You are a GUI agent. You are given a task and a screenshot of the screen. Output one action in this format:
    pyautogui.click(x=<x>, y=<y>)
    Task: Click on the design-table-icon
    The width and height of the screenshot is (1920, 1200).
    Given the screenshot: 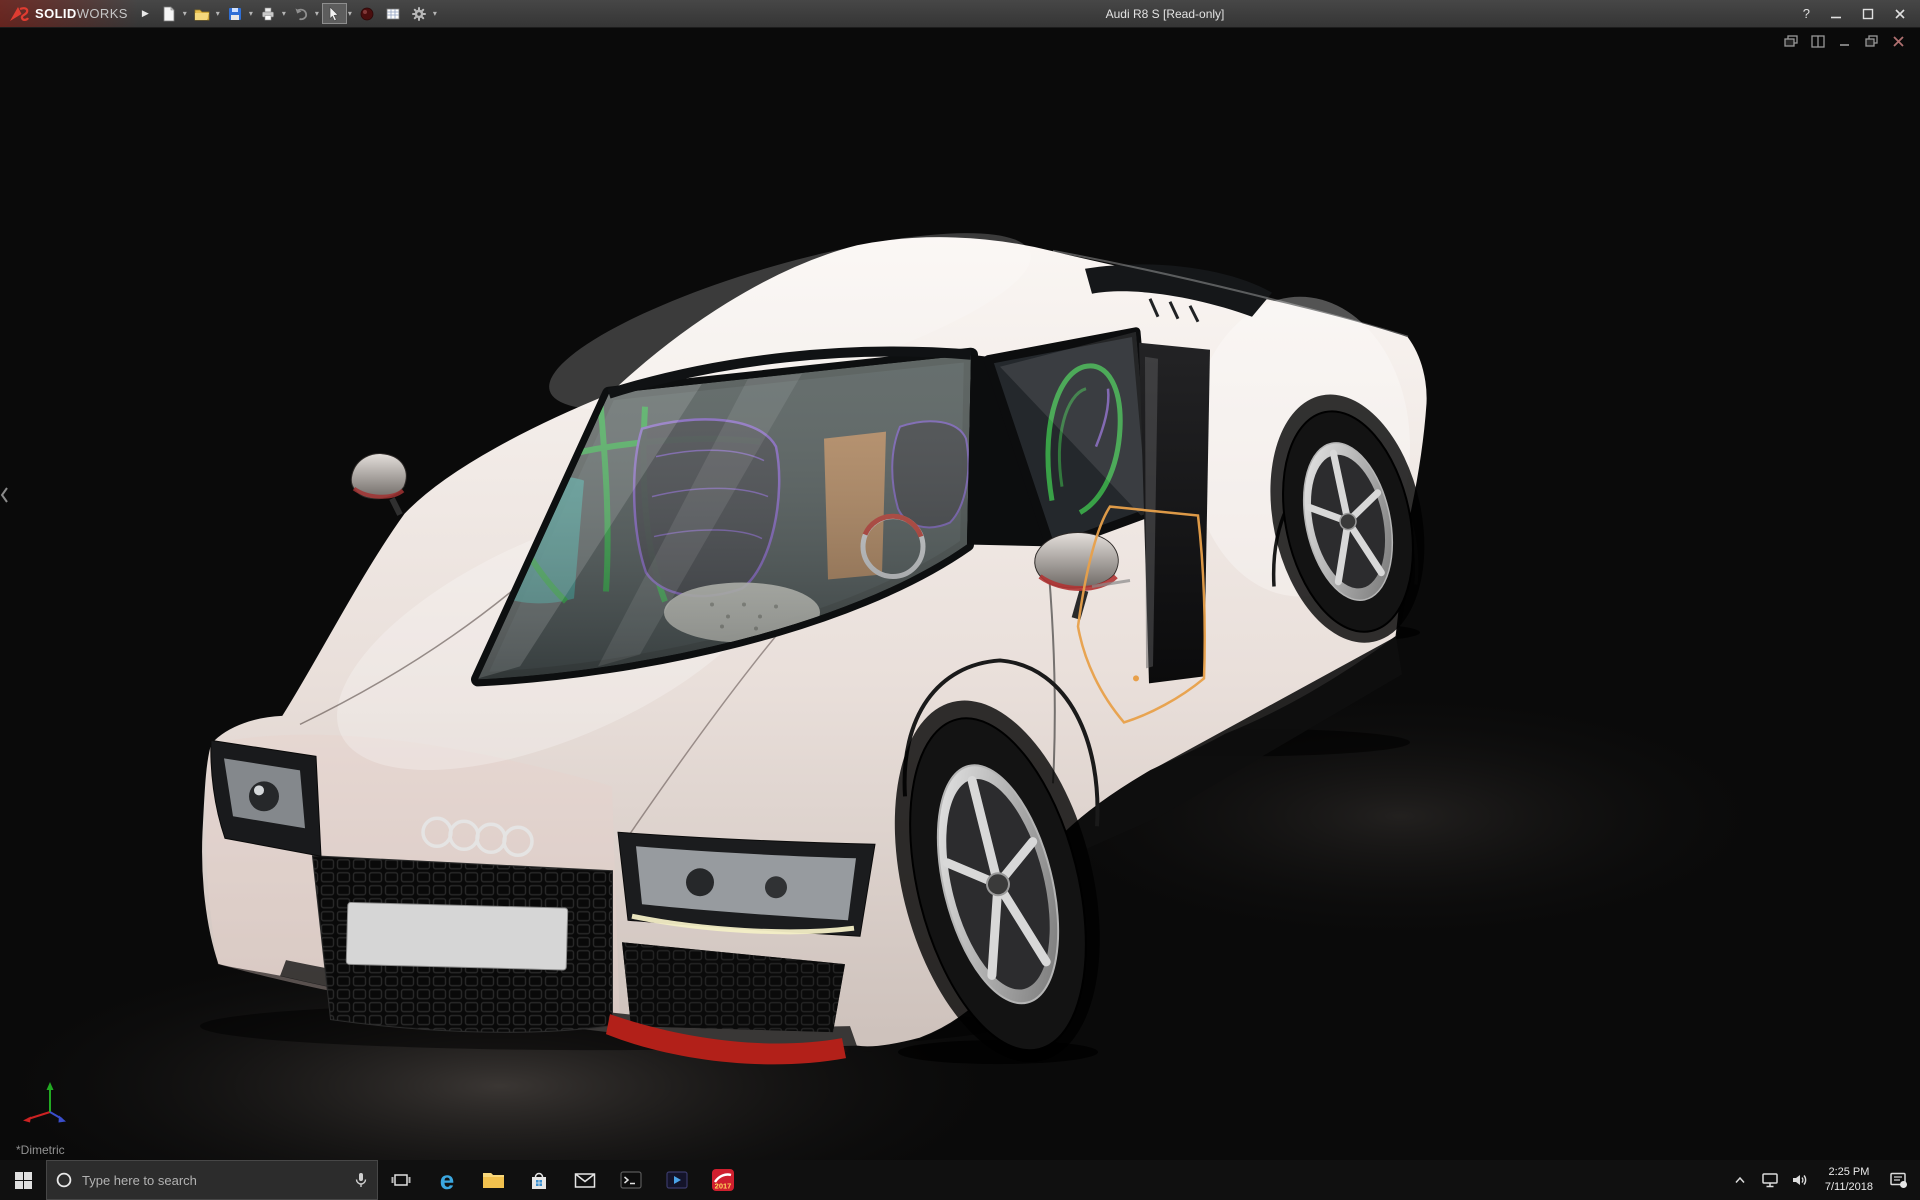 What is the action you would take?
    pyautogui.click(x=393, y=13)
    